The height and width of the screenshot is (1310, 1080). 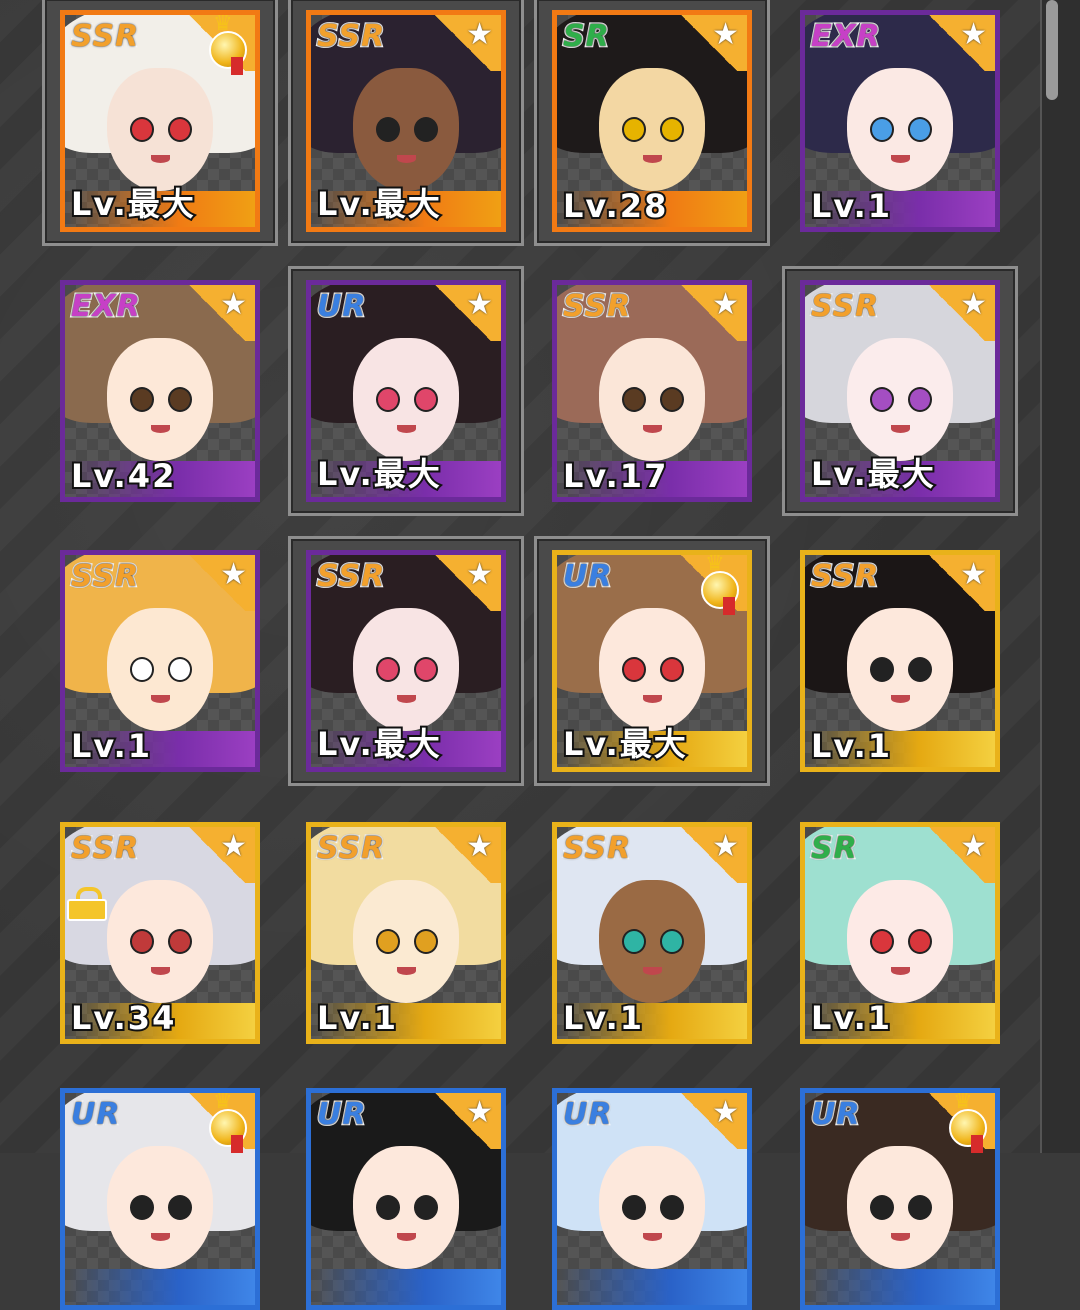 I want to click on character-card: ★ SR Lv.28, so click(x=652, y=121).